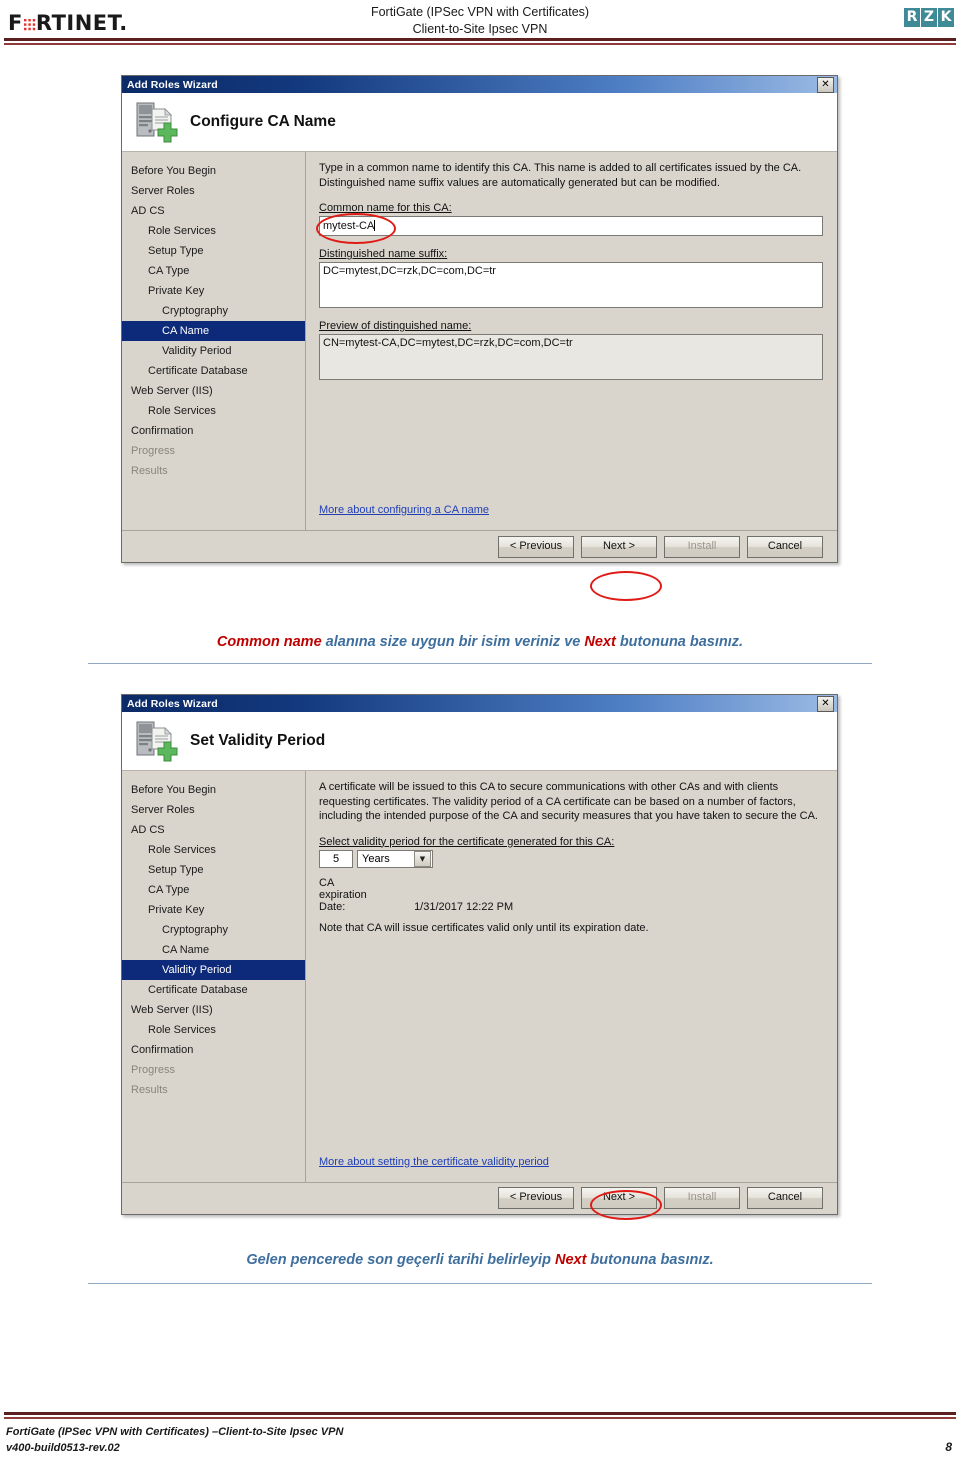 Image resolution: width=960 pixels, height=1459 pixels. Describe the element at coordinates (480, 44) in the screenshot. I see `header-divider-bottom` at that location.